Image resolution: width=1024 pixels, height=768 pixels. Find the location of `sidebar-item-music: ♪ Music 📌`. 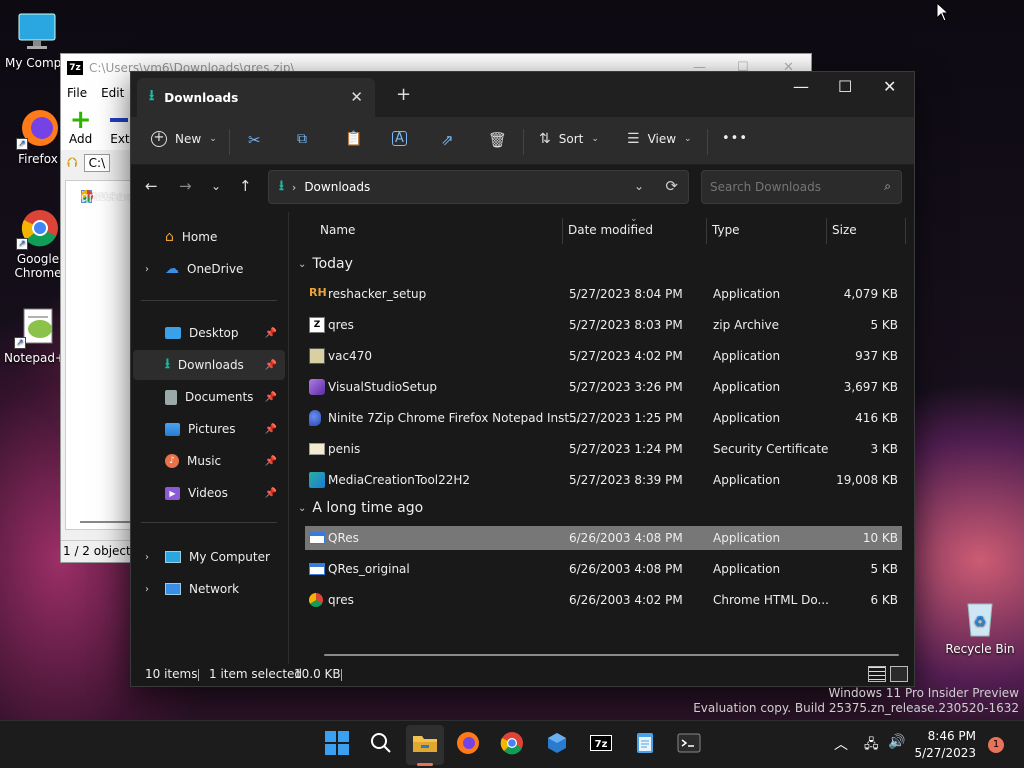

sidebar-item-music: ♪ Music 📌 is located at coordinates (209, 461).